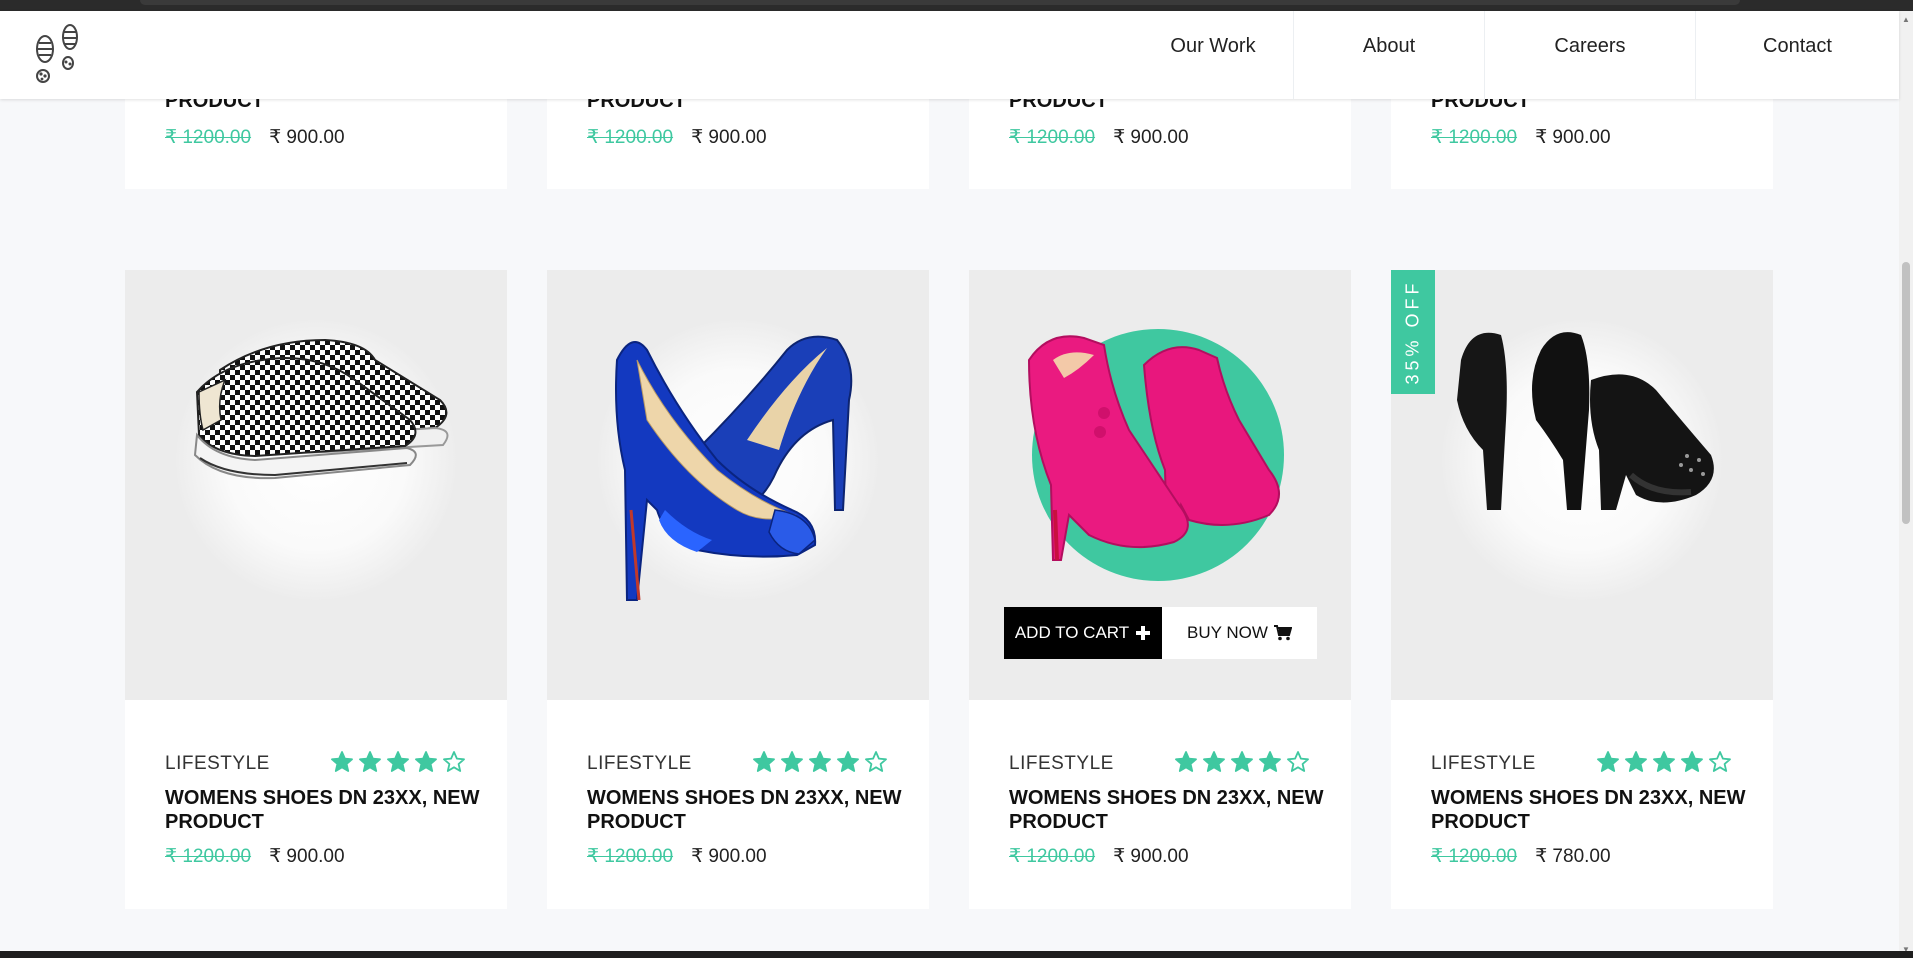 The image size is (1913, 958). I want to click on buy-now-button: BUY NOW, so click(1239, 633).